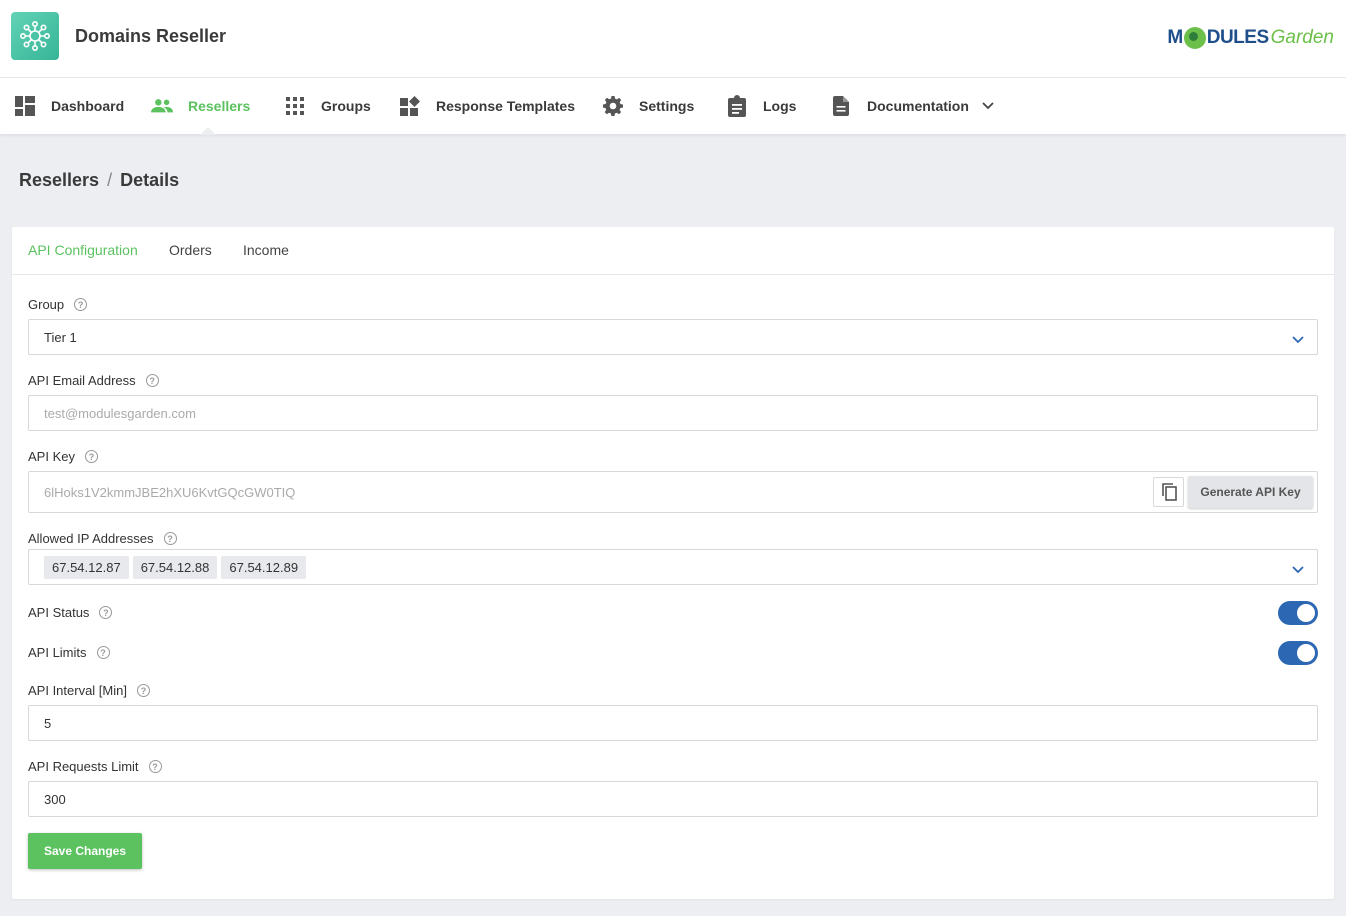 The image size is (1346, 916). I want to click on nav-groups: Groups, so click(327, 106).